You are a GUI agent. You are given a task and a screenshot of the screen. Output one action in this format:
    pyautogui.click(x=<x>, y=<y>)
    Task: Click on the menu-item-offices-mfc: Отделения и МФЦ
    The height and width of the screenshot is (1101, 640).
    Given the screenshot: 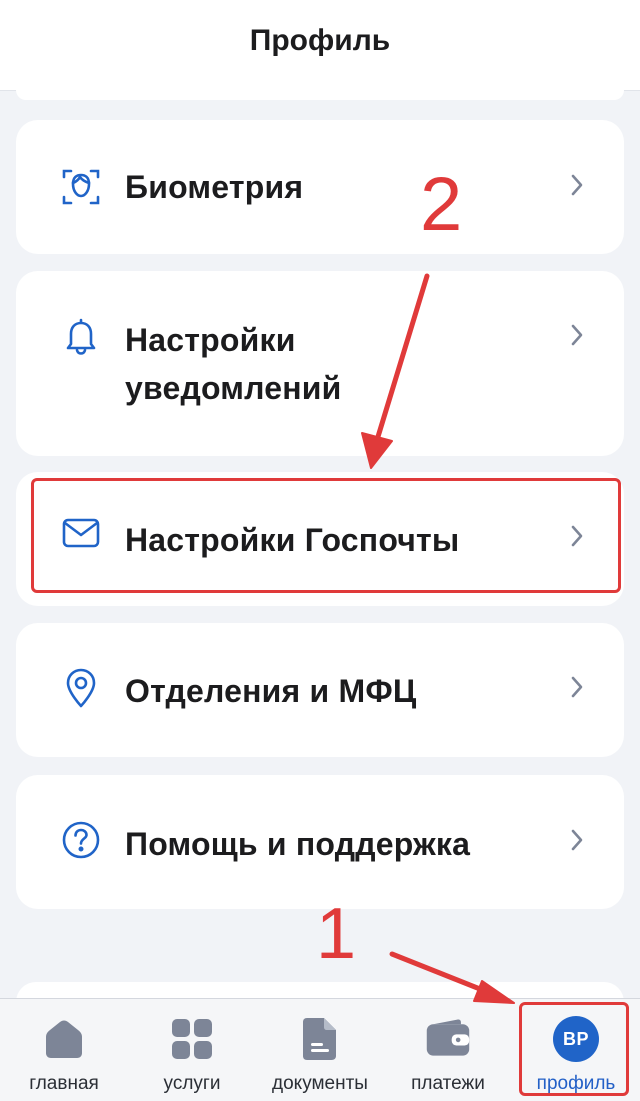 What is the action you would take?
    pyautogui.click(x=320, y=690)
    